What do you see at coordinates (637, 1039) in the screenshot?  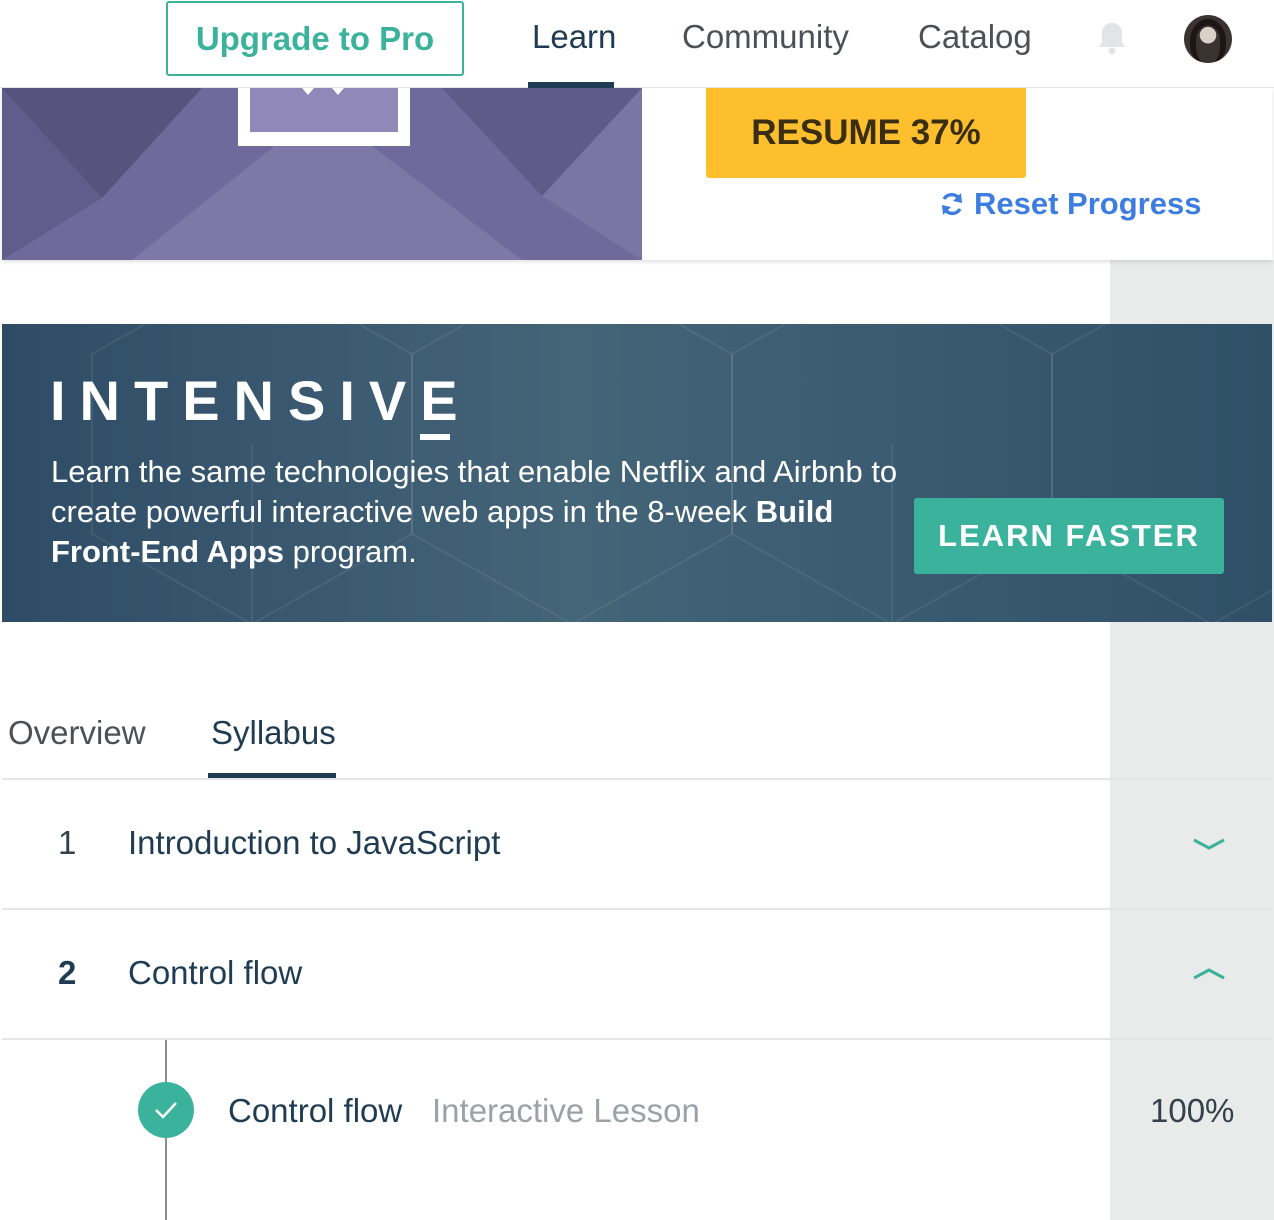 I see `divider` at bounding box center [637, 1039].